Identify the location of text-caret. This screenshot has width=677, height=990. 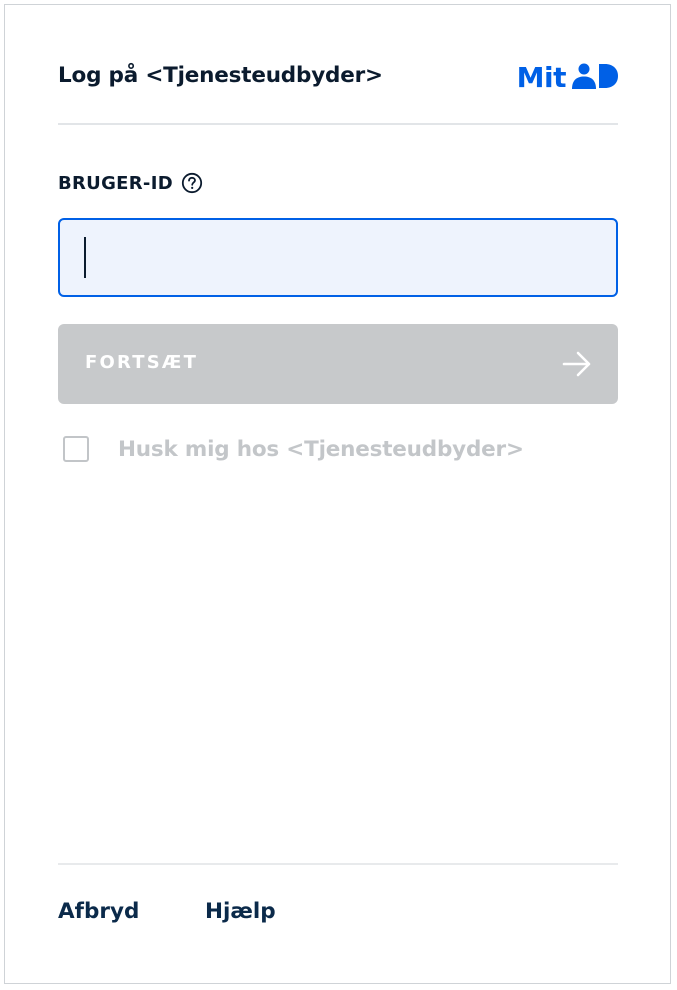
(85, 257).